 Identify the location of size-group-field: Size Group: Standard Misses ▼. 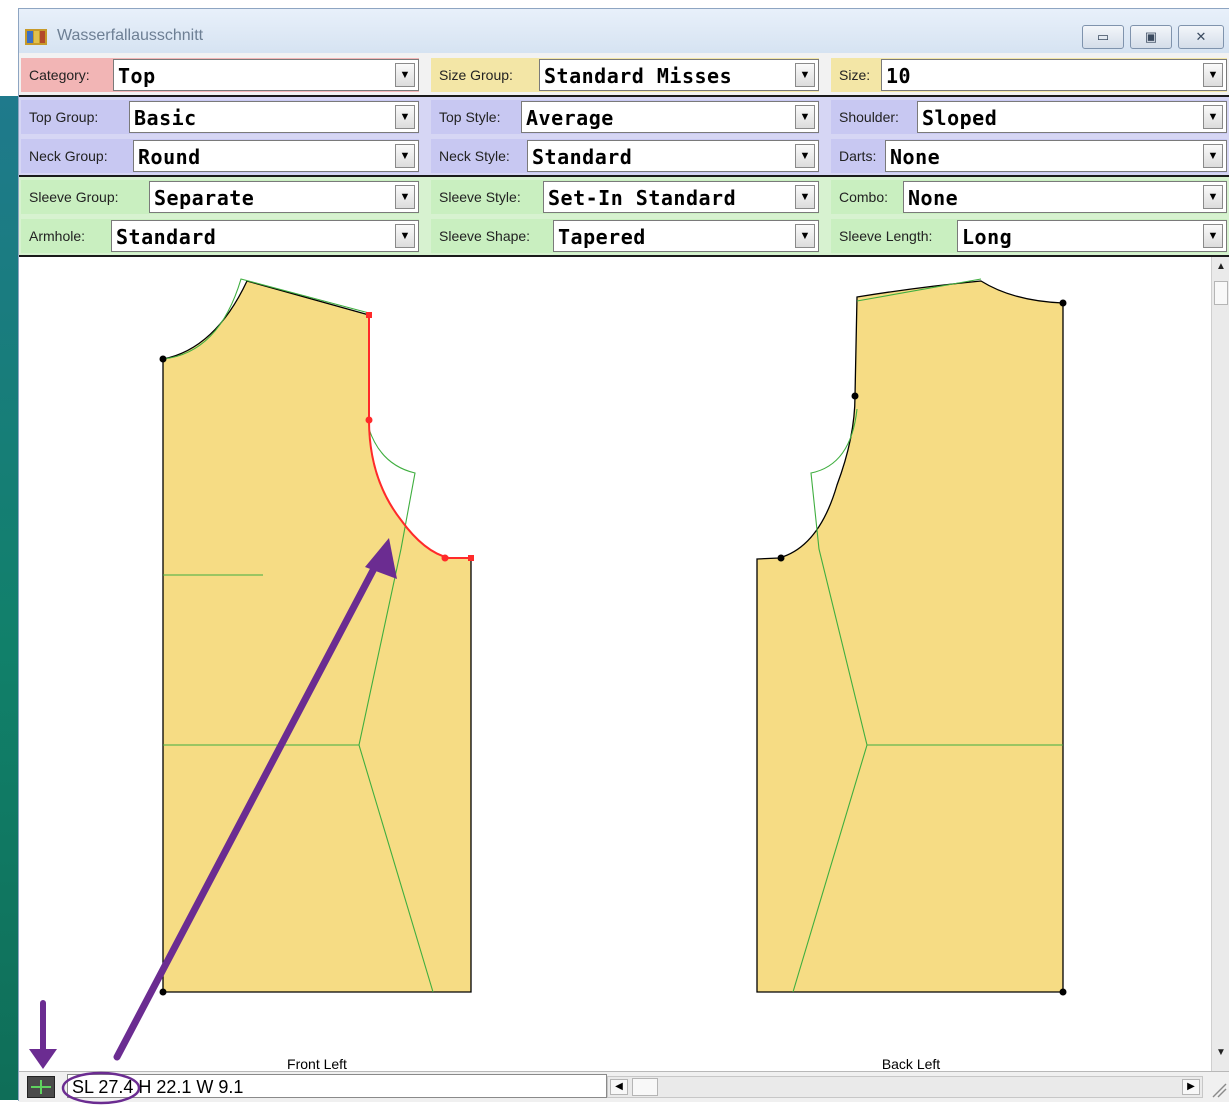
(625, 75).